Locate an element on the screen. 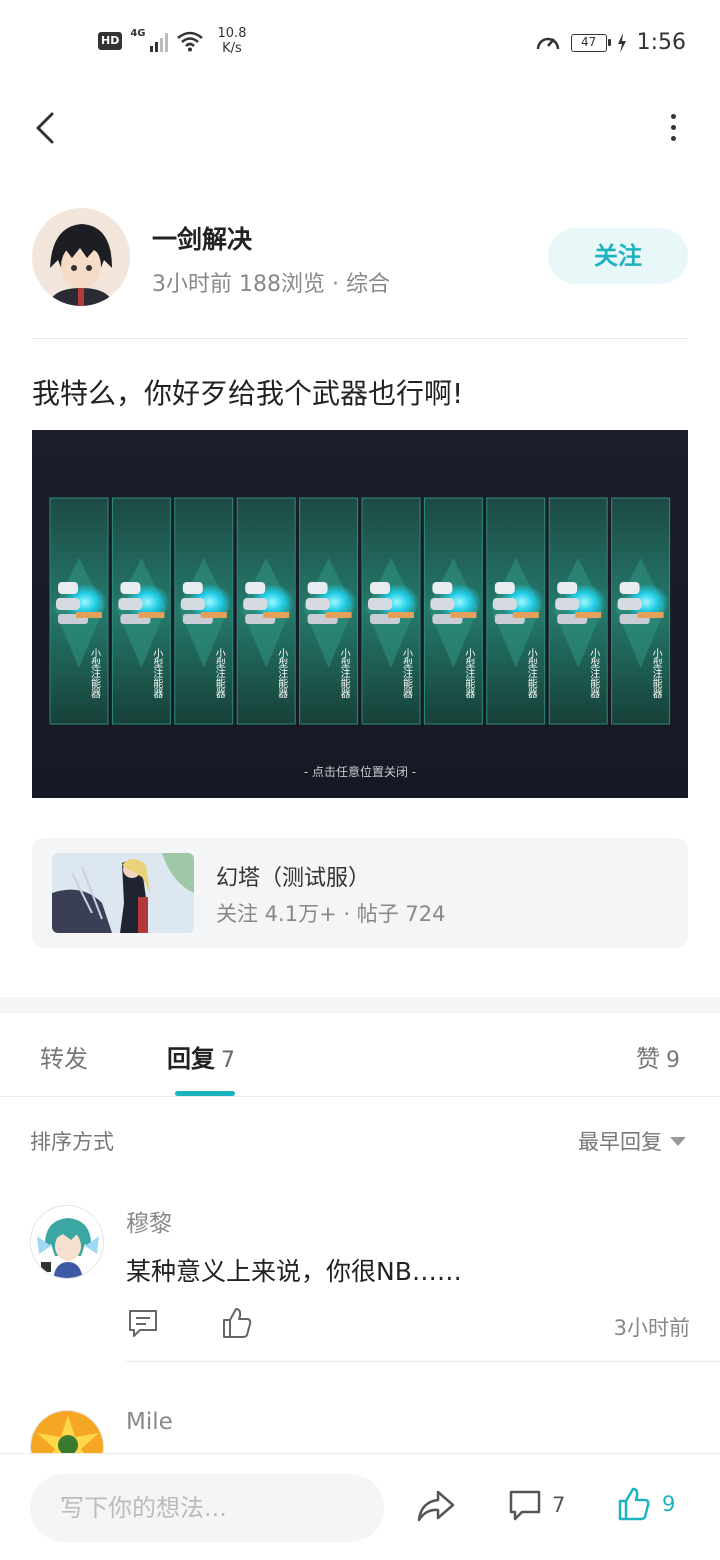  comment-author: 穆黎 is located at coordinates (149, 1221).